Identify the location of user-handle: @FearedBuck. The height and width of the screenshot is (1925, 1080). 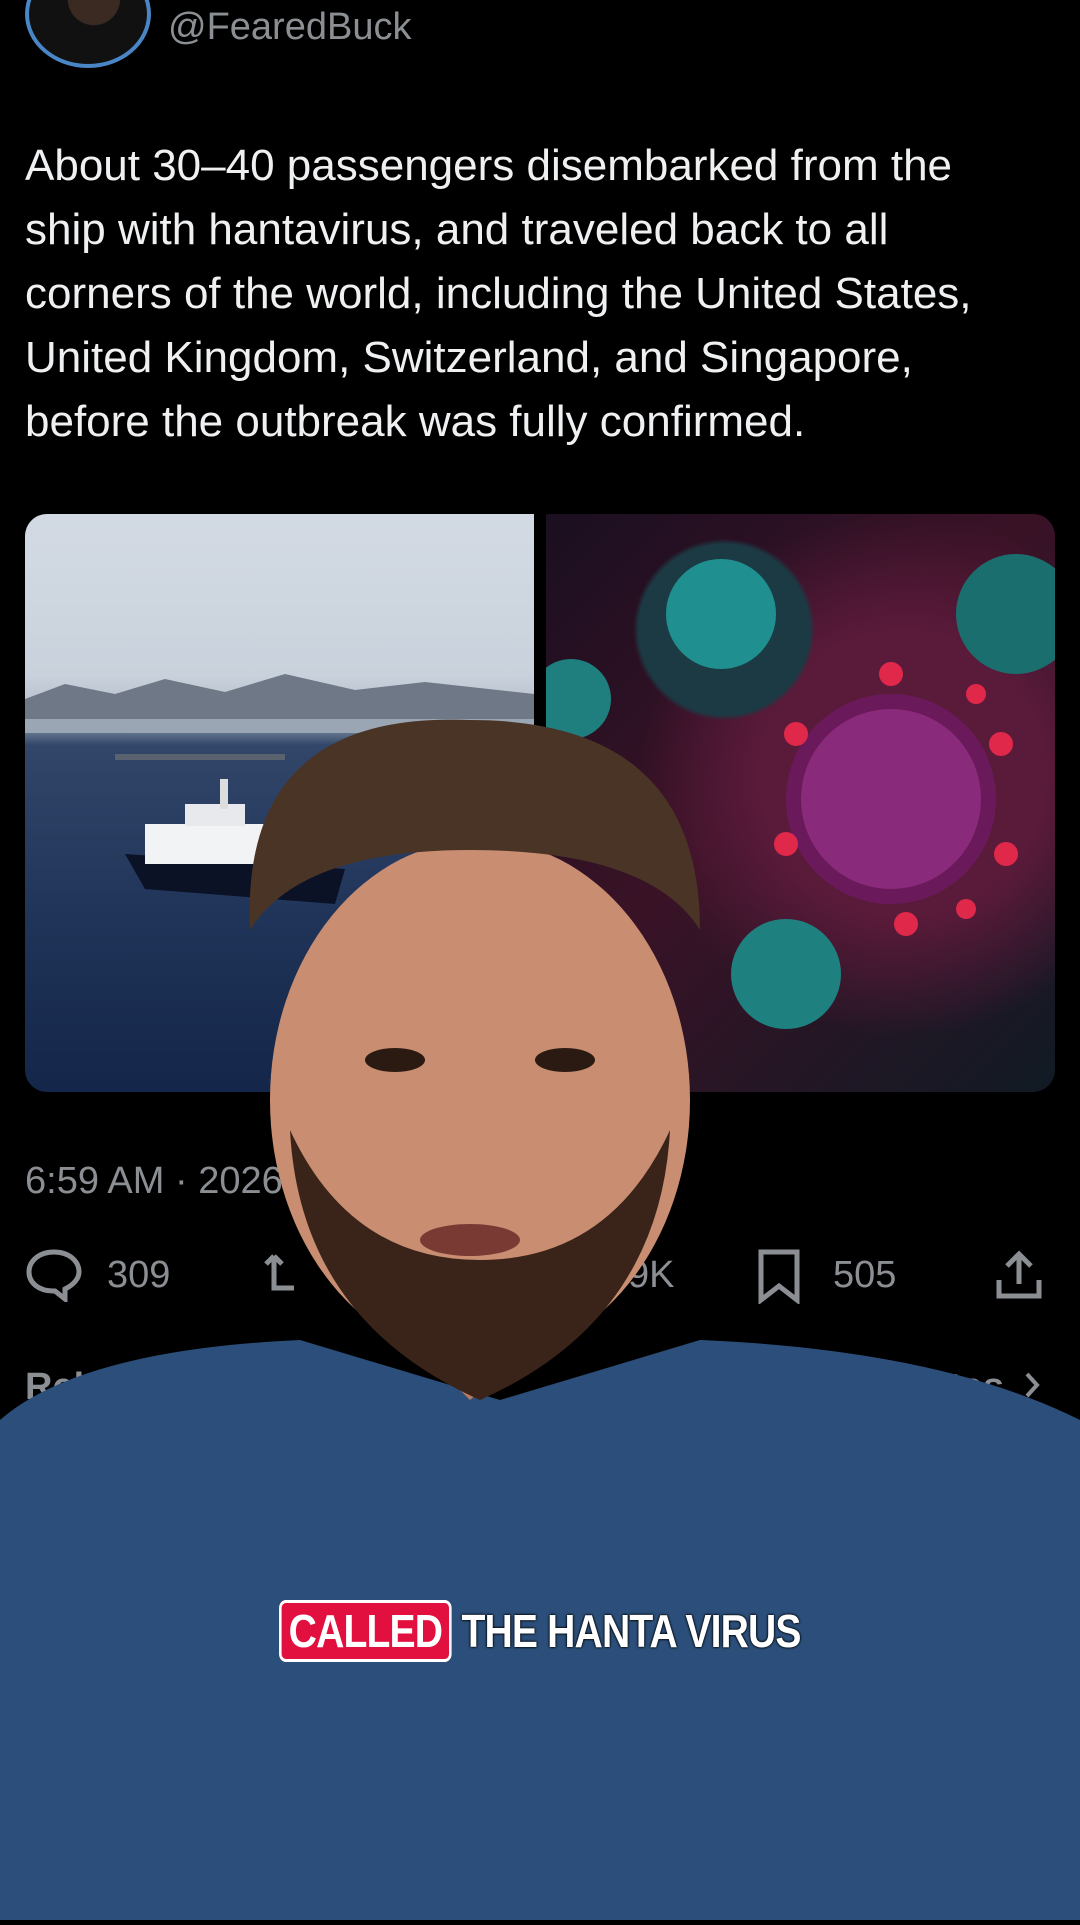
(289, 27).